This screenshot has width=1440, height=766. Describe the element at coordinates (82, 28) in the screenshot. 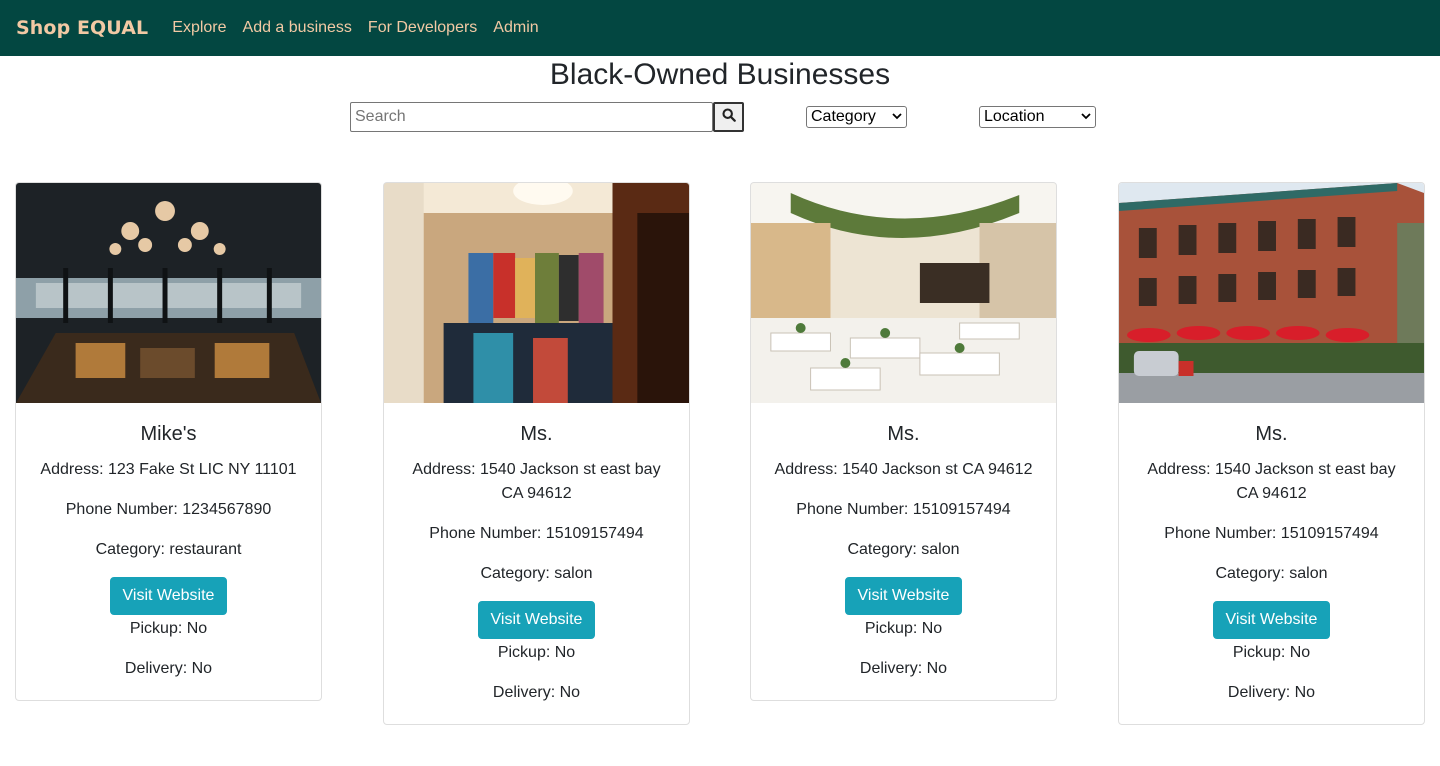

I see `brand-logo: Shop EQUAL` at that location.